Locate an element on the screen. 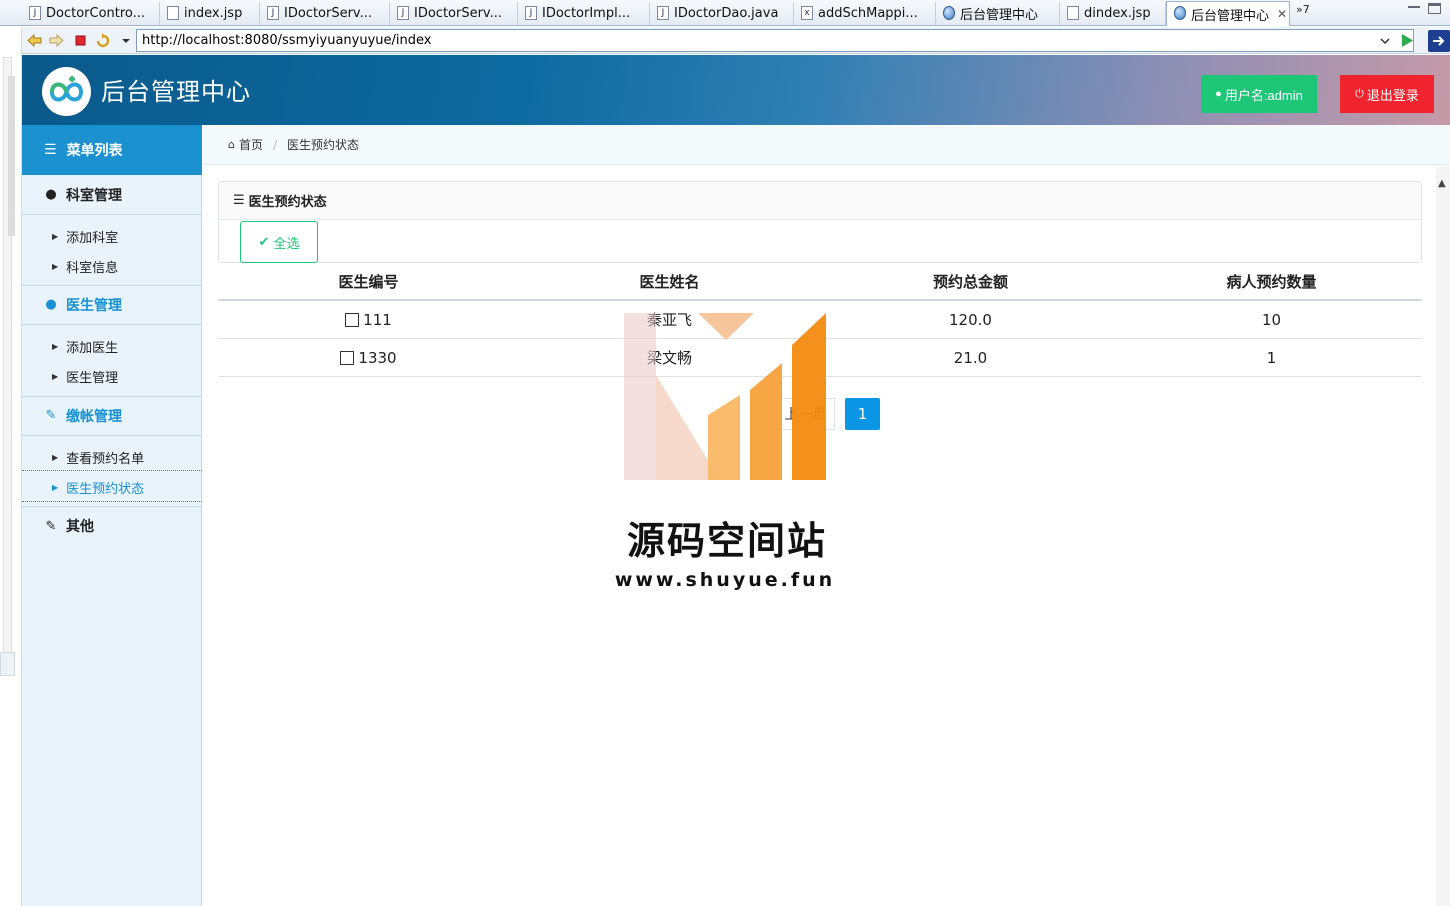 This screenshot has width=1450, height=906. edit-icon: ✎ is located at coordinates (51, 526).